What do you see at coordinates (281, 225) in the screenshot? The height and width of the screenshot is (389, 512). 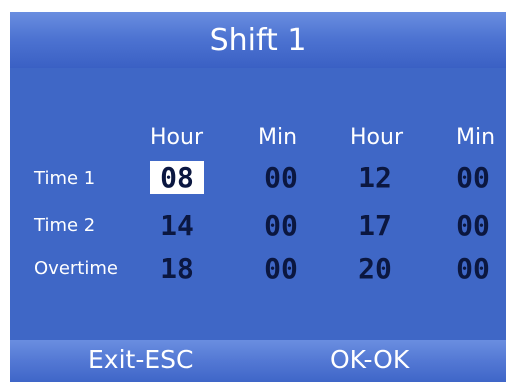 I see `time2-start-min-field: 00` at bounding box center [281, 225].